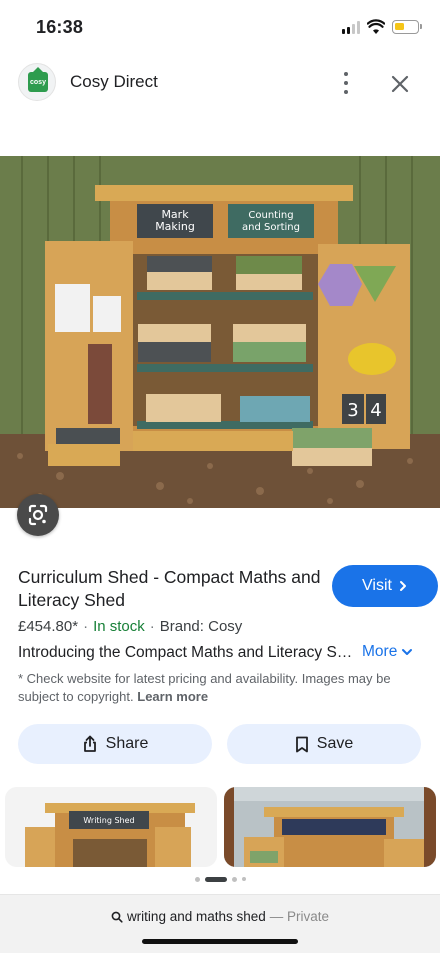 This screenshot has width=440, height=953. Describe the element at coordinates (127, 743) in the screenshot. I see `share-label: Share` at that location.